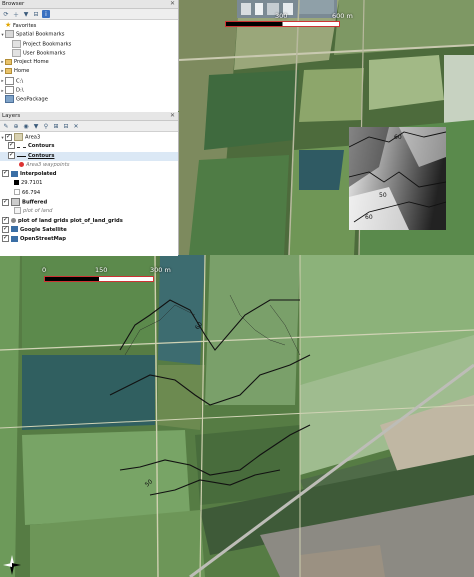 The width and height of the screenshot is (474, 577). Describe the element at coordinates (24, 26) in the screenshot. I see `item-label: Favorites` at that location.